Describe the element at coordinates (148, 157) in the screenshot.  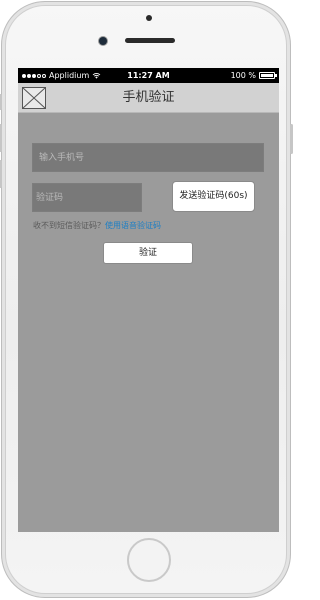
I see `phone-number-input` at that location.